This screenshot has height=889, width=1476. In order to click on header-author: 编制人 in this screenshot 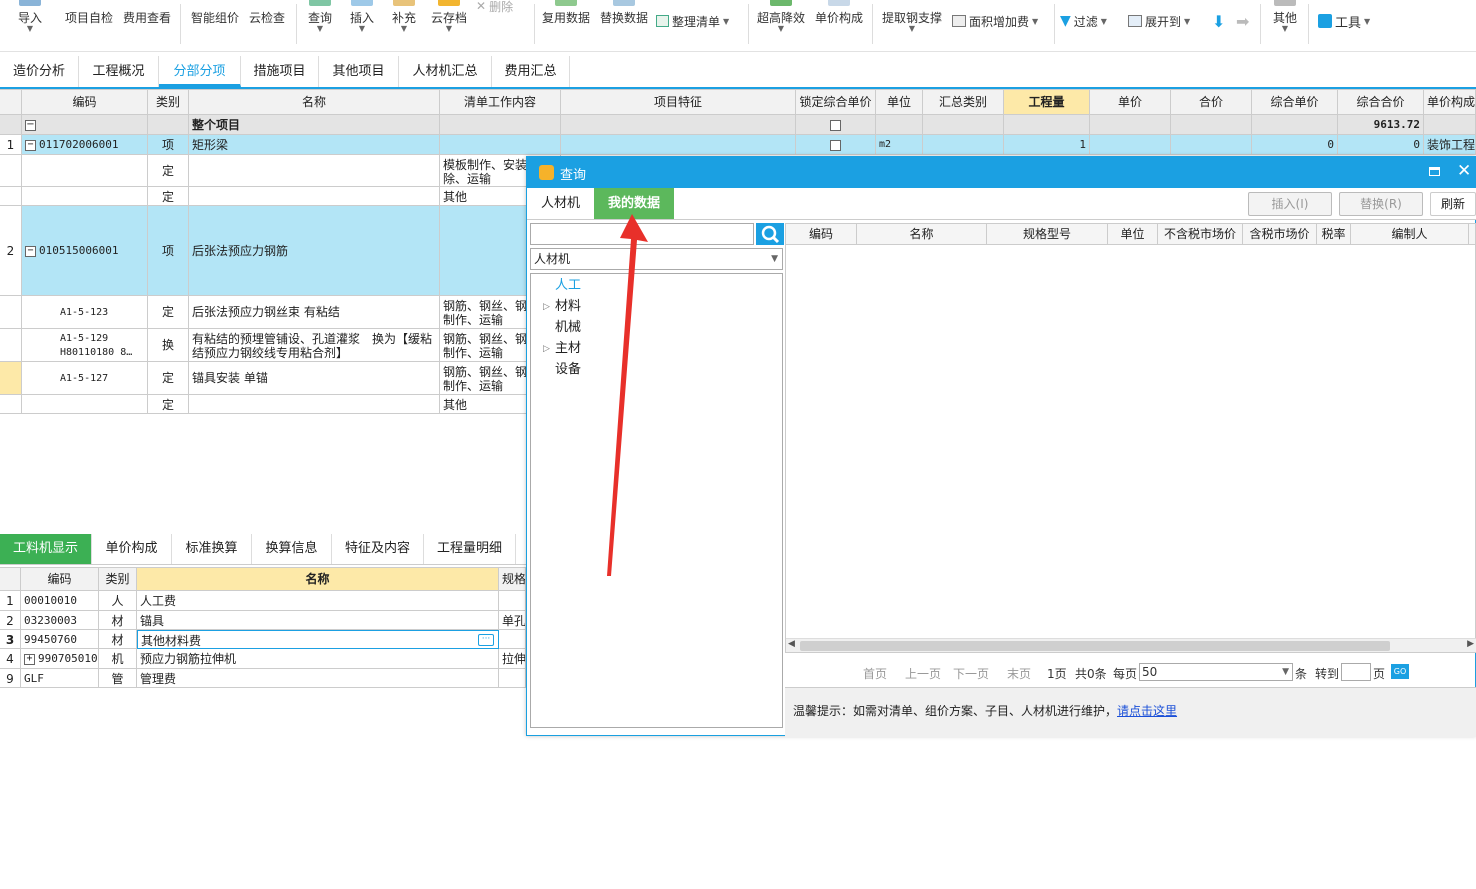, I will do `click(1410, 234)`.